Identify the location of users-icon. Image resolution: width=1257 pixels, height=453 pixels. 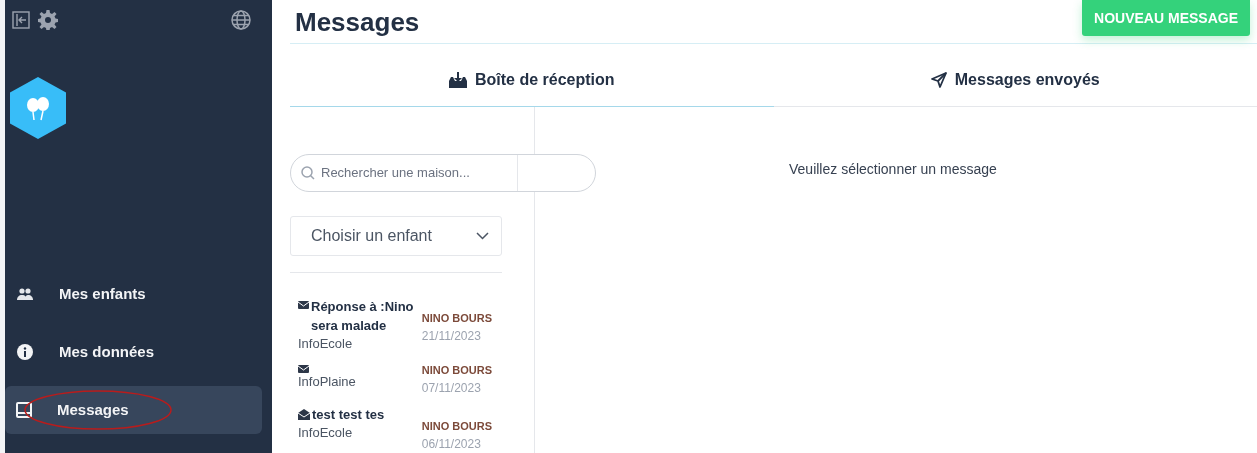
(25, 294).